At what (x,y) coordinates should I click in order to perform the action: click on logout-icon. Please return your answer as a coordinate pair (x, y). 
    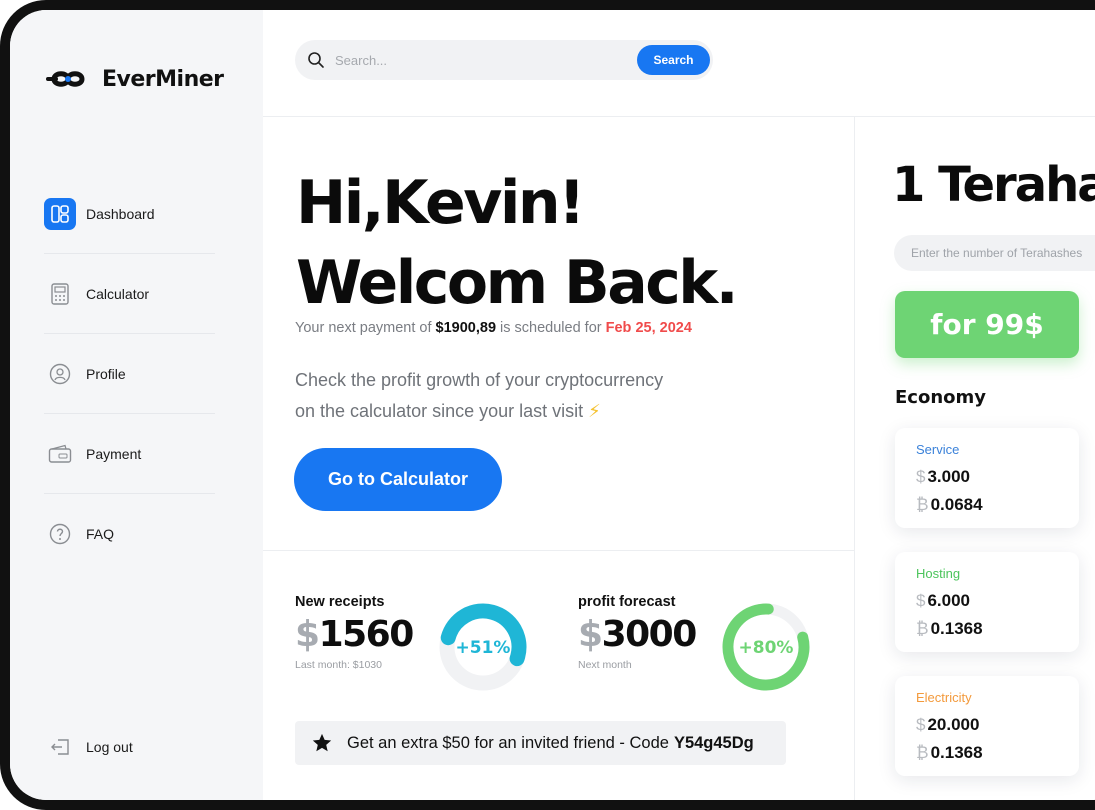
    Looking at the image, I should click on (60, 747).